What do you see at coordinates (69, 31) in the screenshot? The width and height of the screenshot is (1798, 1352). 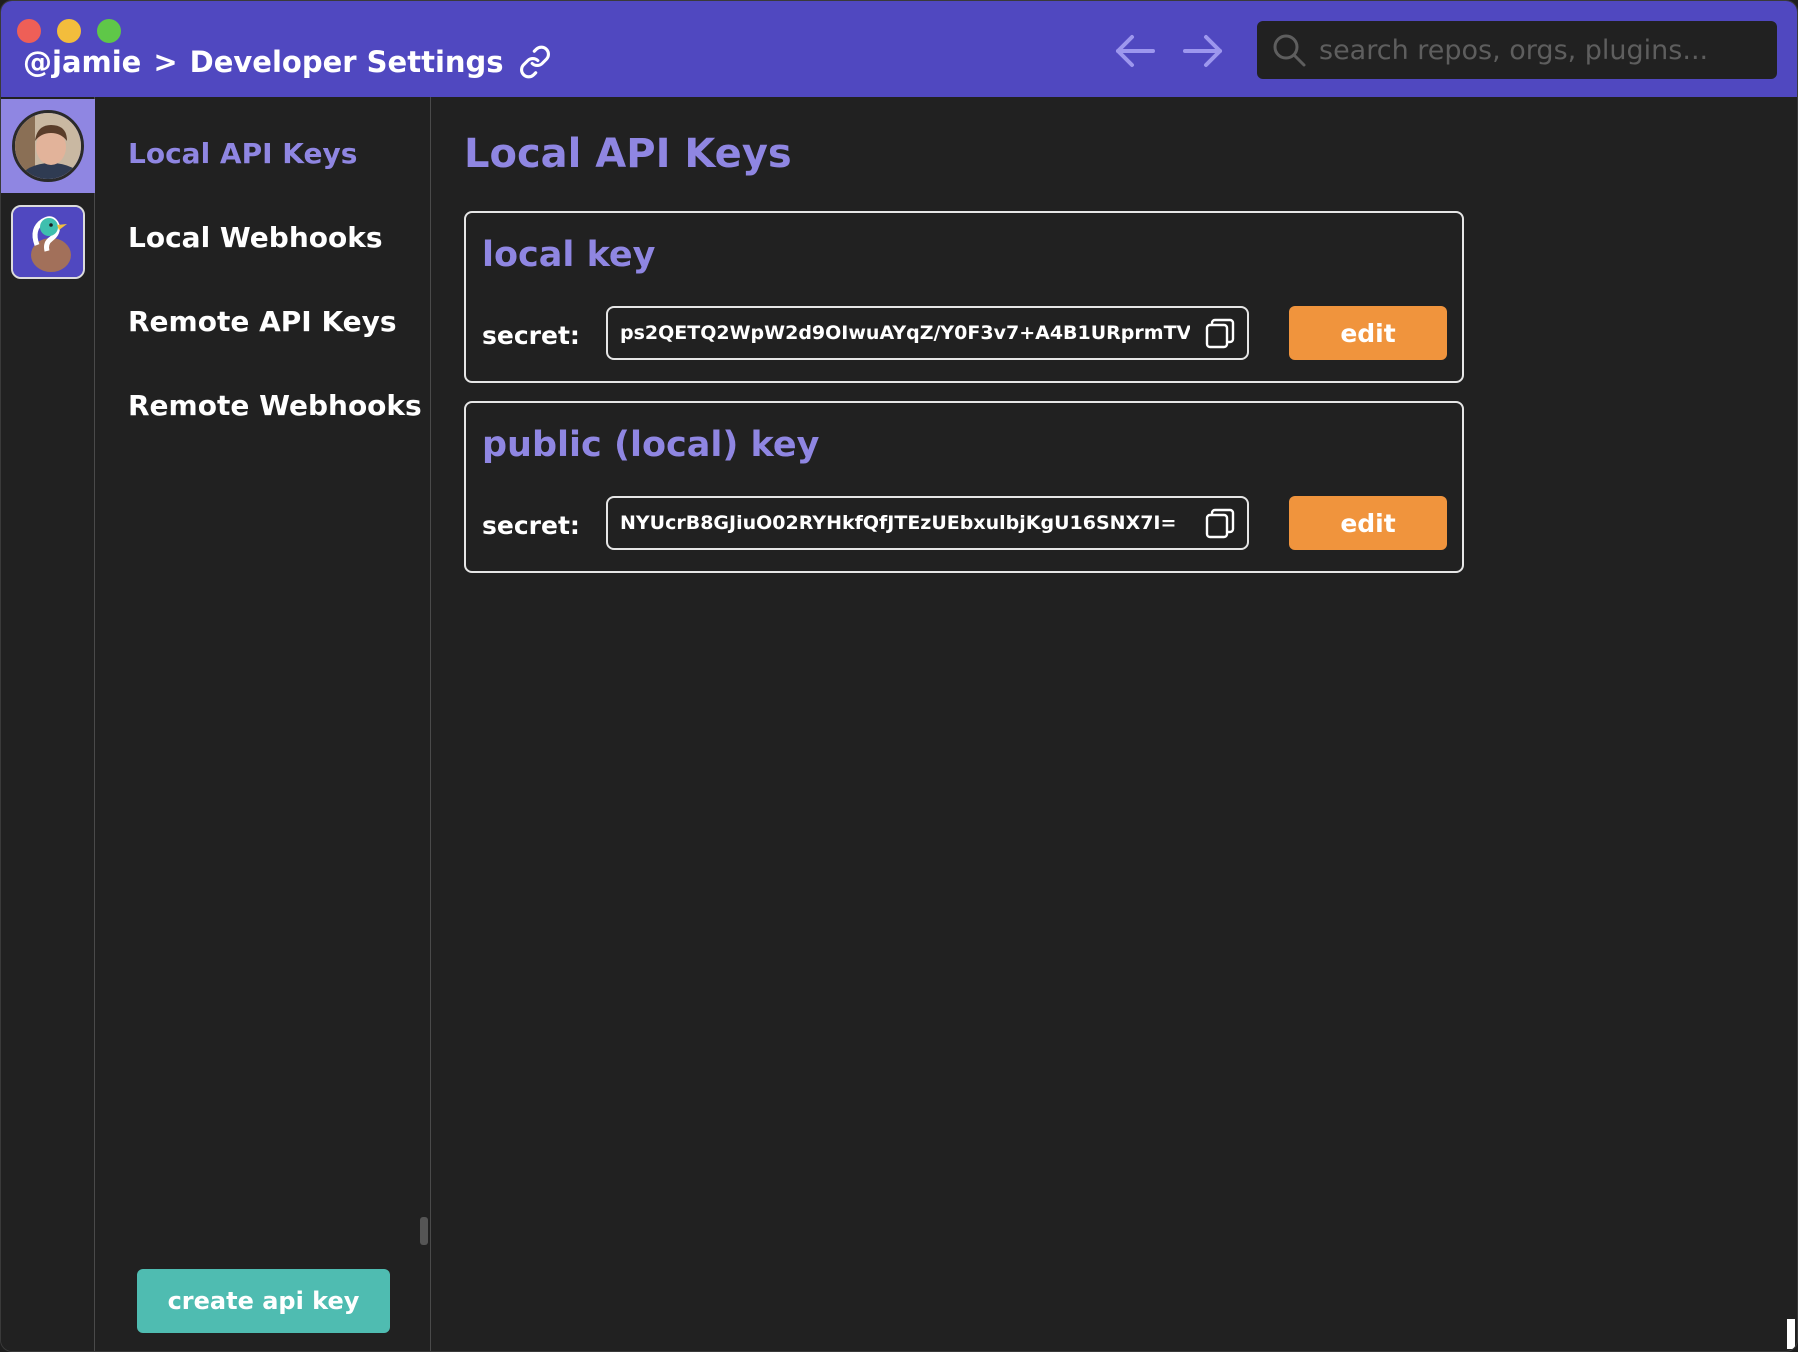 I see `minimize-window-button` at bounding box center [69, 31].